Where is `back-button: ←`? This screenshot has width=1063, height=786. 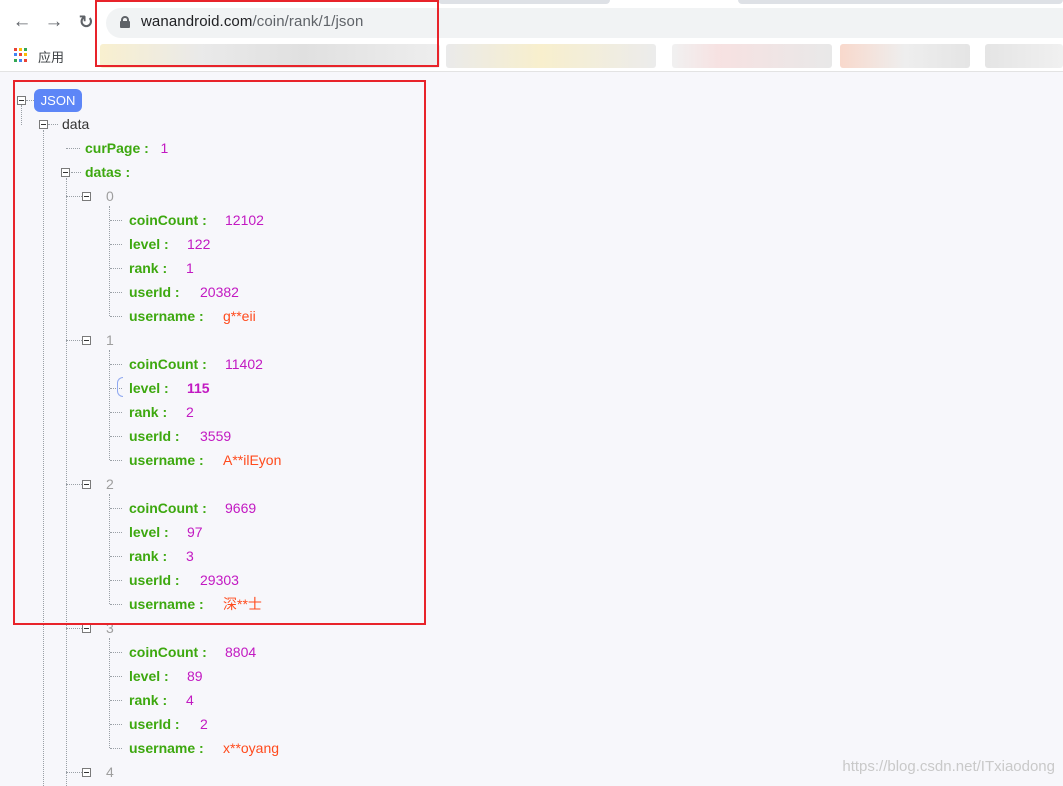 back-button: ← is located at coordinates (22, 22).